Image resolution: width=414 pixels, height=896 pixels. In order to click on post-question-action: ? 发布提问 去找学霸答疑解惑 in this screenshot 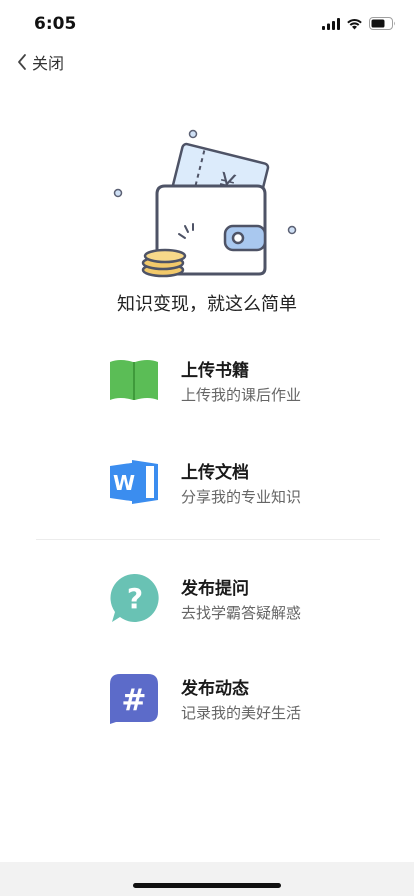, I will do `click(240, 598)`.